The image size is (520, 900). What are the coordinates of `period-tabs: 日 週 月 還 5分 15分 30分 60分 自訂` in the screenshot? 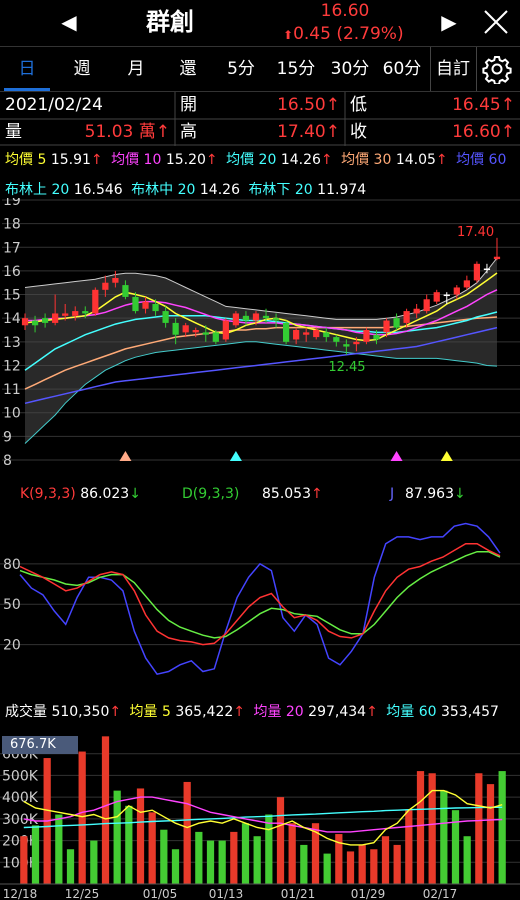 It's located at (260, 69).